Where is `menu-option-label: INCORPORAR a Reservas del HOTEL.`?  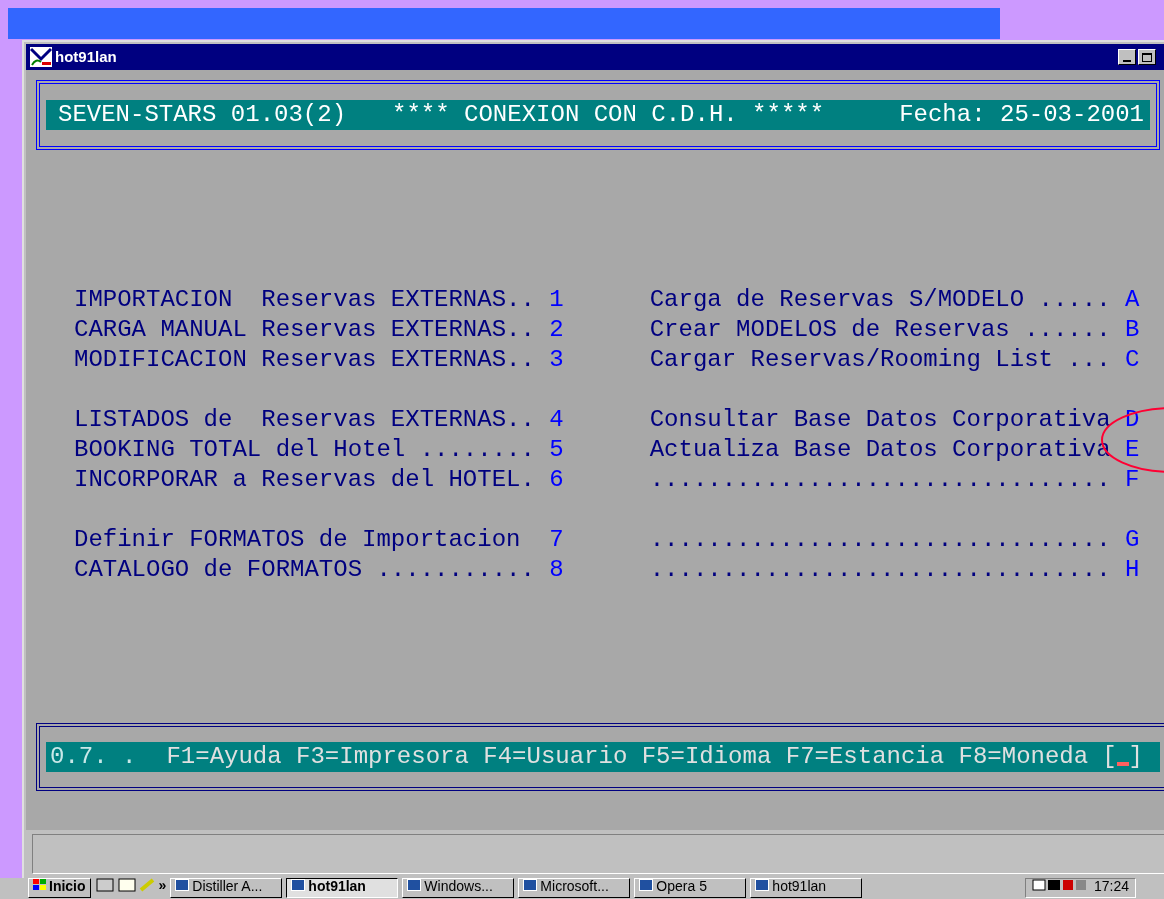 menu-option-label: INCORPORAR a Reservas del HOTEL. is located at coordinates (304, 480).